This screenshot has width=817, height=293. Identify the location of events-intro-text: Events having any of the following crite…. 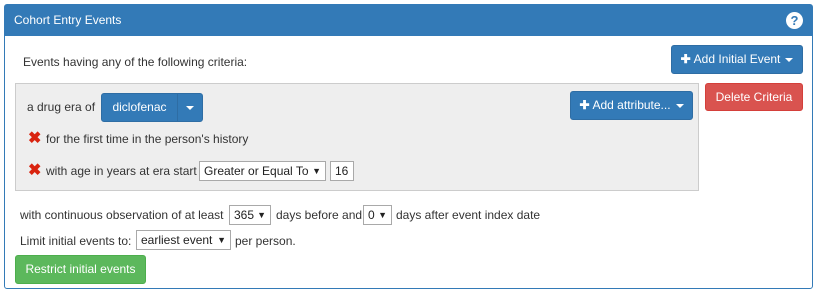
(135, 62).